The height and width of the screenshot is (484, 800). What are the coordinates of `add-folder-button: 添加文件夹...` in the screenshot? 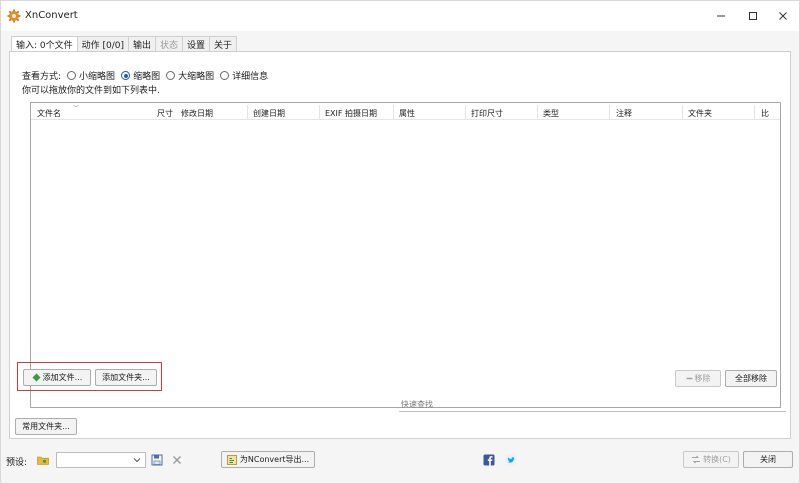 It's located at (126, 377).